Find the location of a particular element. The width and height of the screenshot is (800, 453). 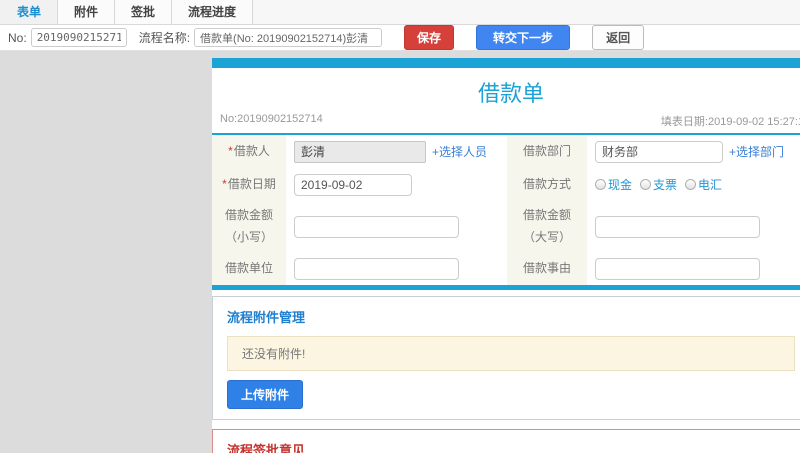

loan-date-input is located at coordinates (353, 184).